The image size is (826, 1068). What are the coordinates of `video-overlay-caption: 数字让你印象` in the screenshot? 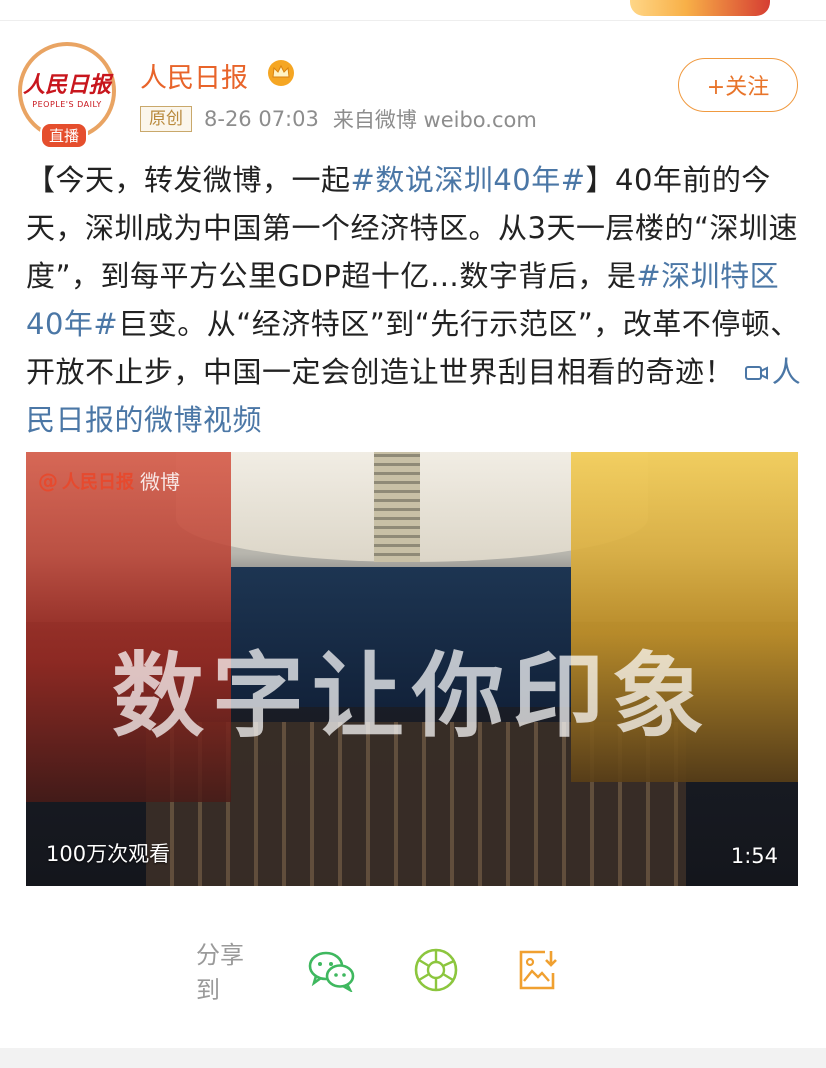 It's located at (411, 696).